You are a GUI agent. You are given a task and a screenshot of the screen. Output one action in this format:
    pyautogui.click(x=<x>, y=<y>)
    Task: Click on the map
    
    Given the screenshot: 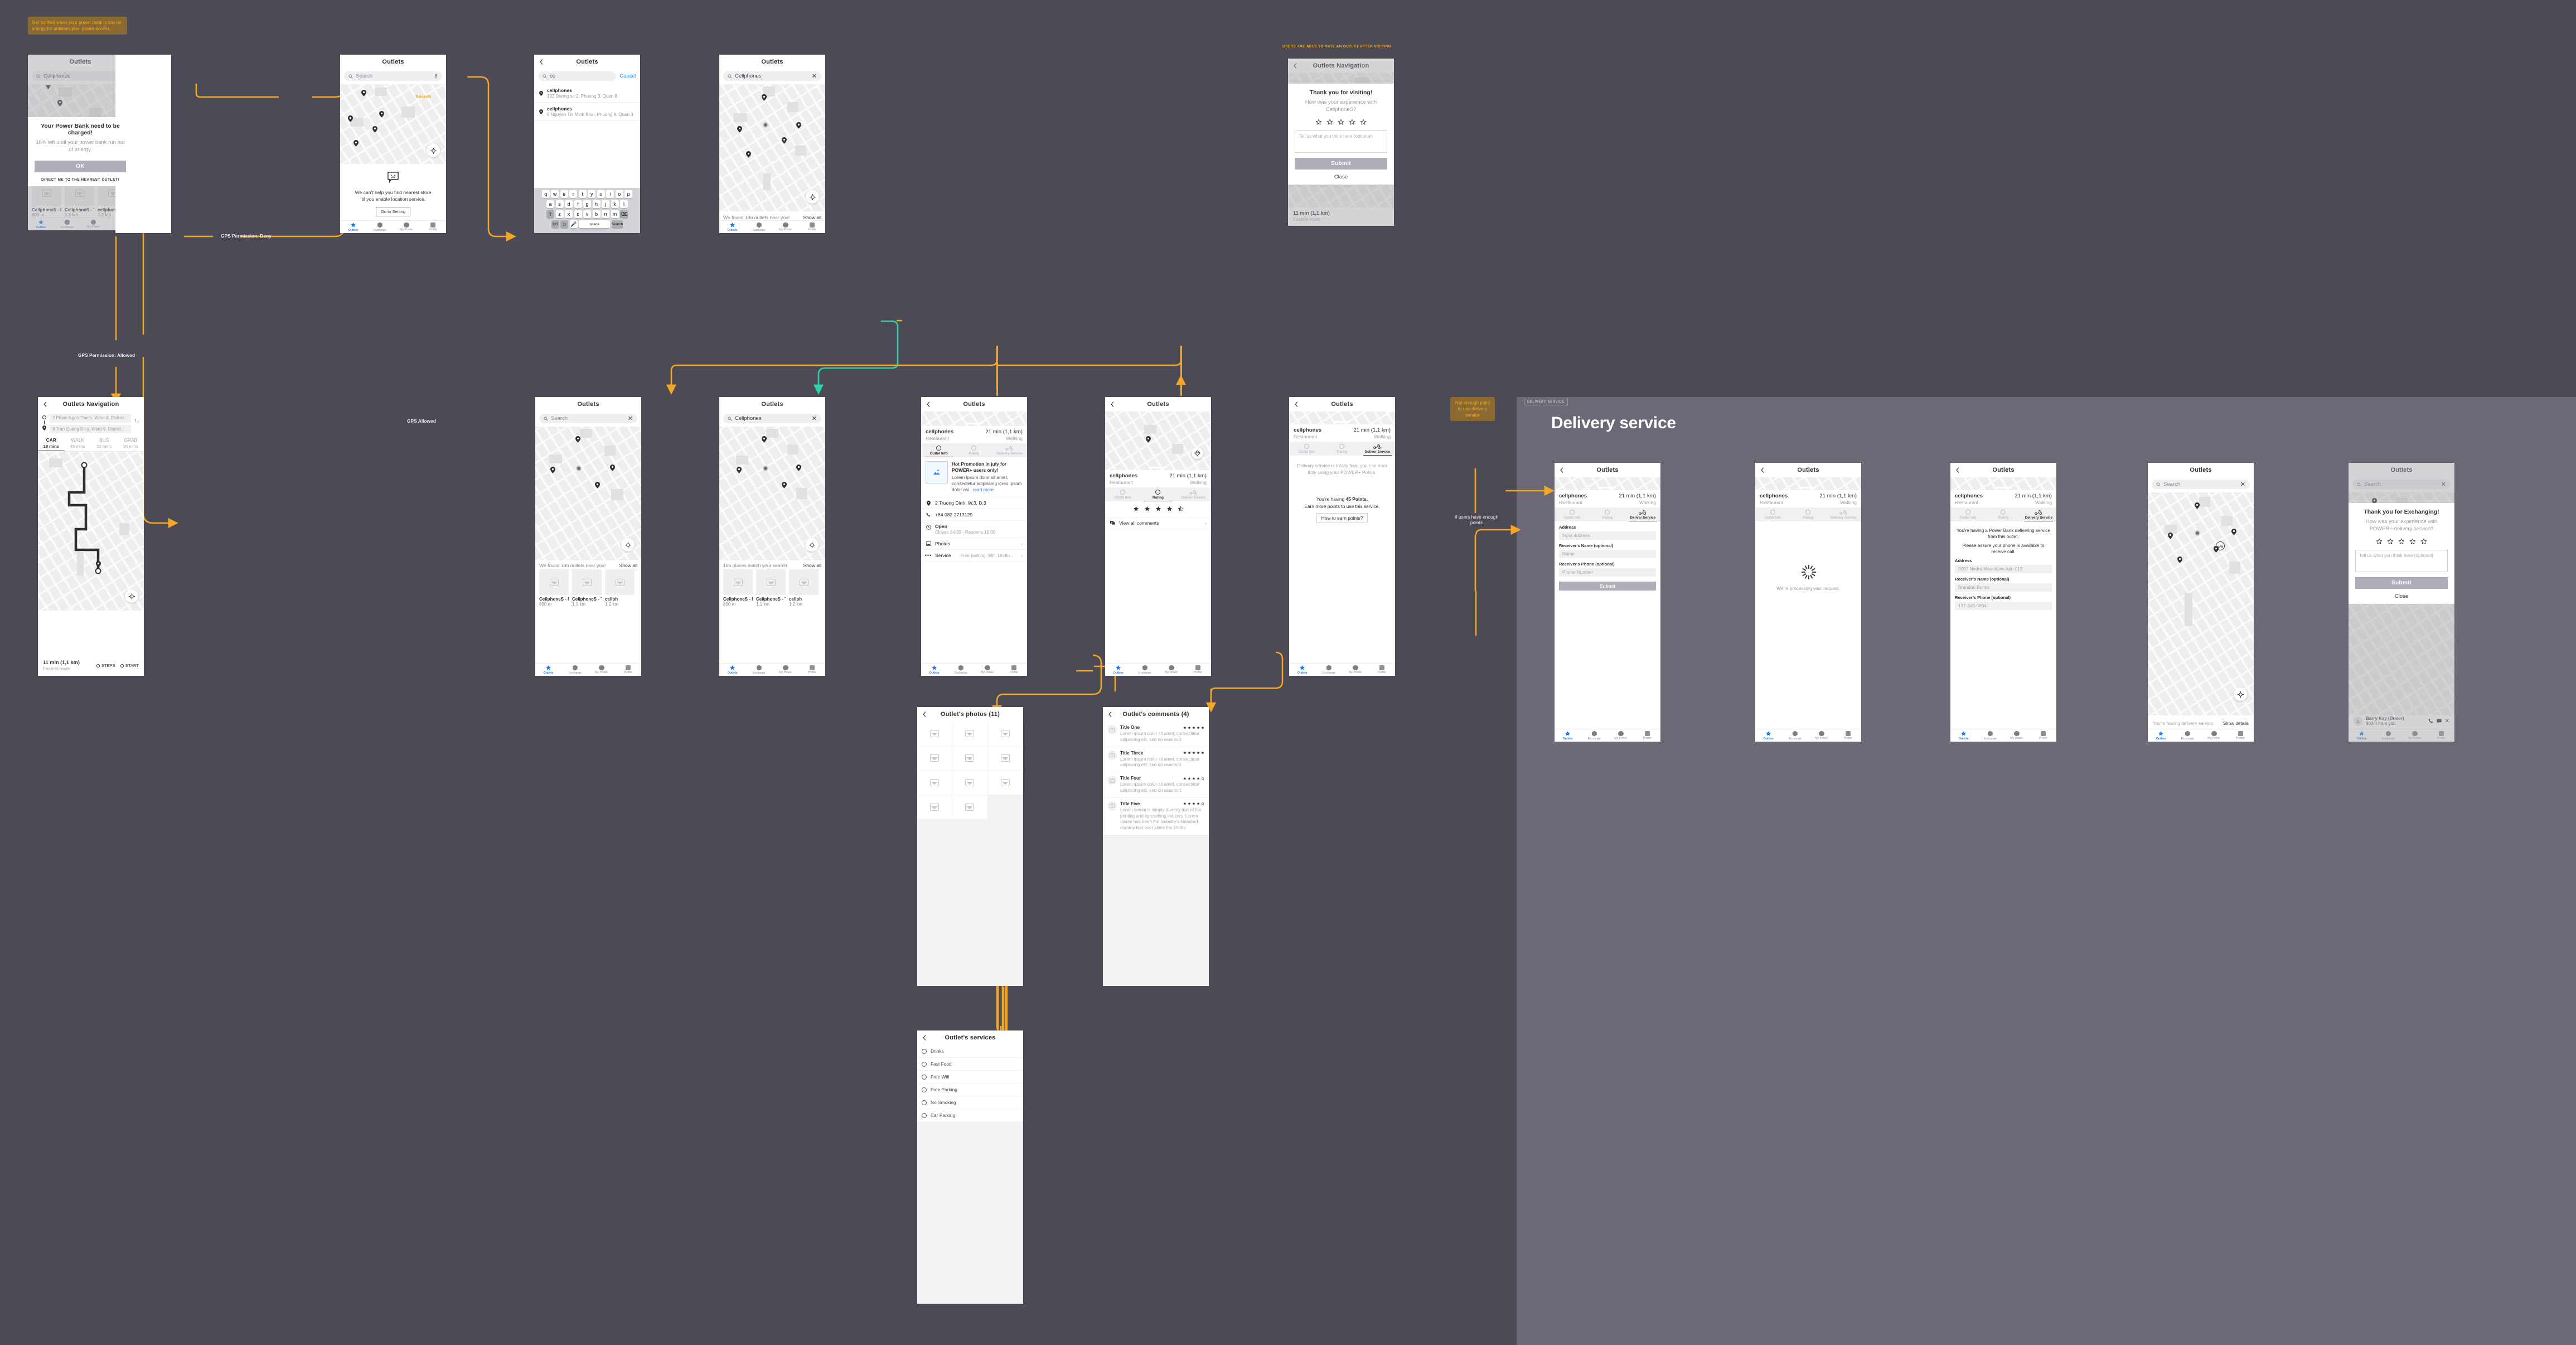 What is the action you would take?
    pyautogui.click(x=2201, y=603)
    